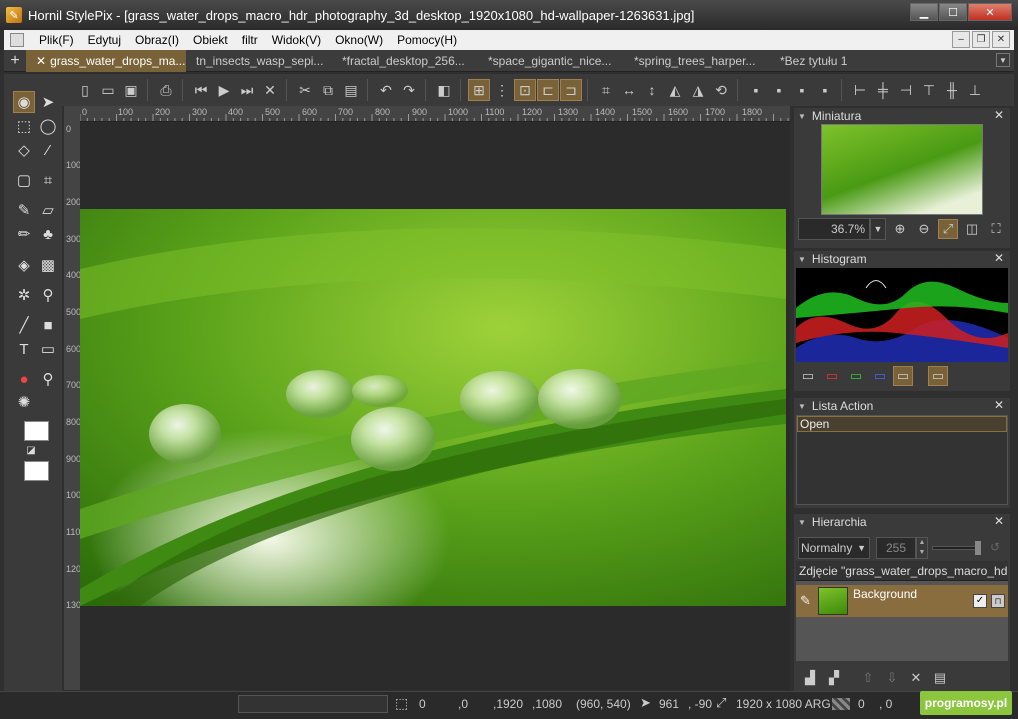 The width and height of the screenshot is (1018, 719). I want to click on new-file-icon: ▯, so click(85, 90).